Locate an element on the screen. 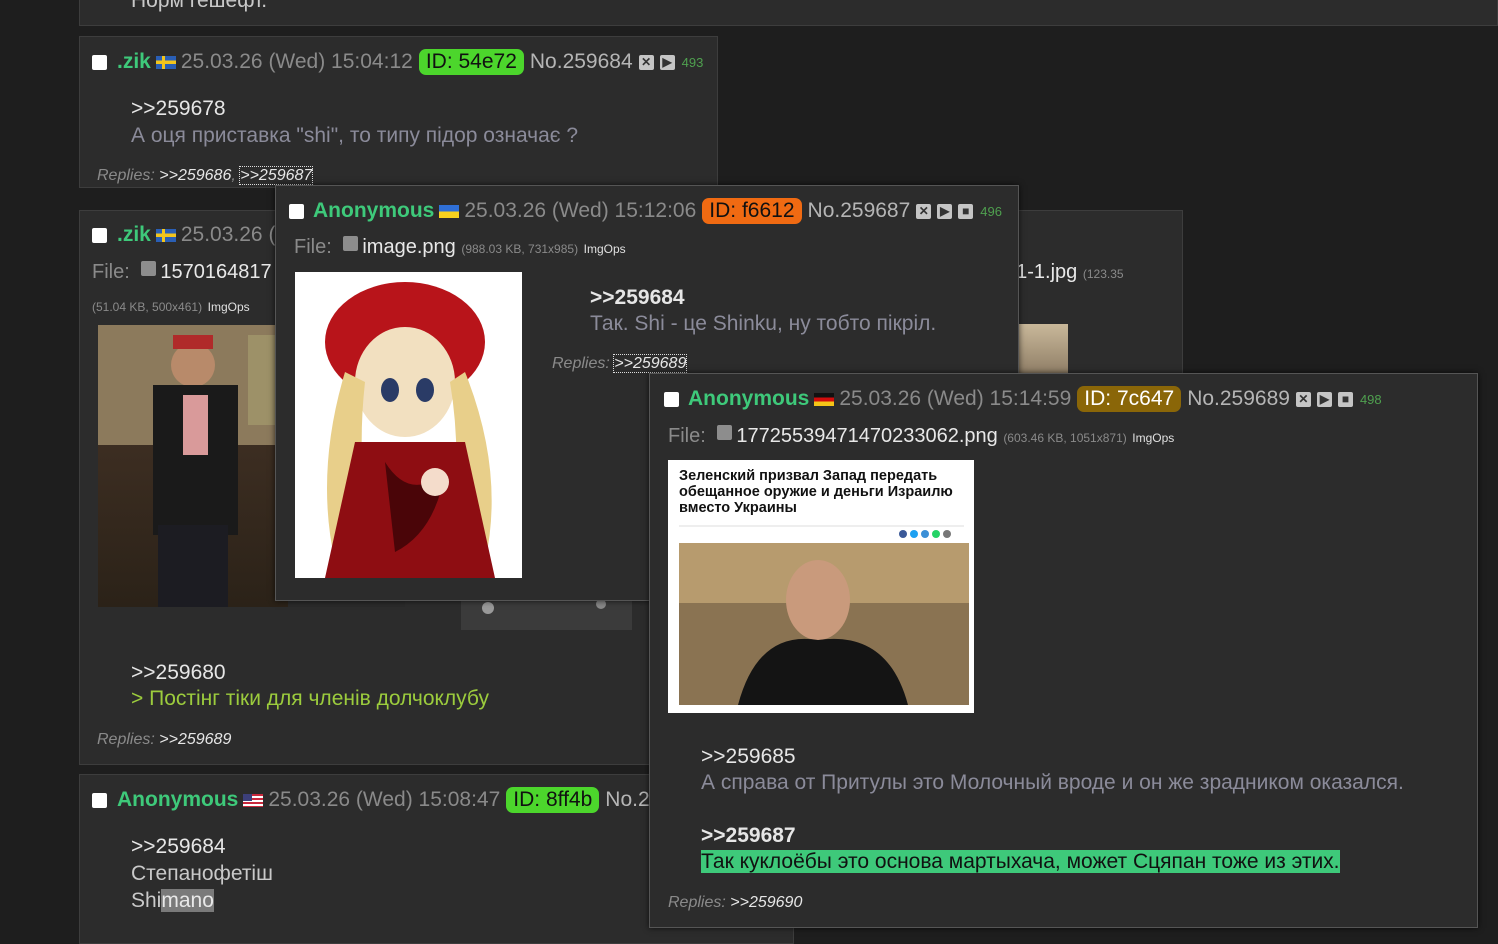  post-text: Степанофетіш is located at coordinates (202, 873).